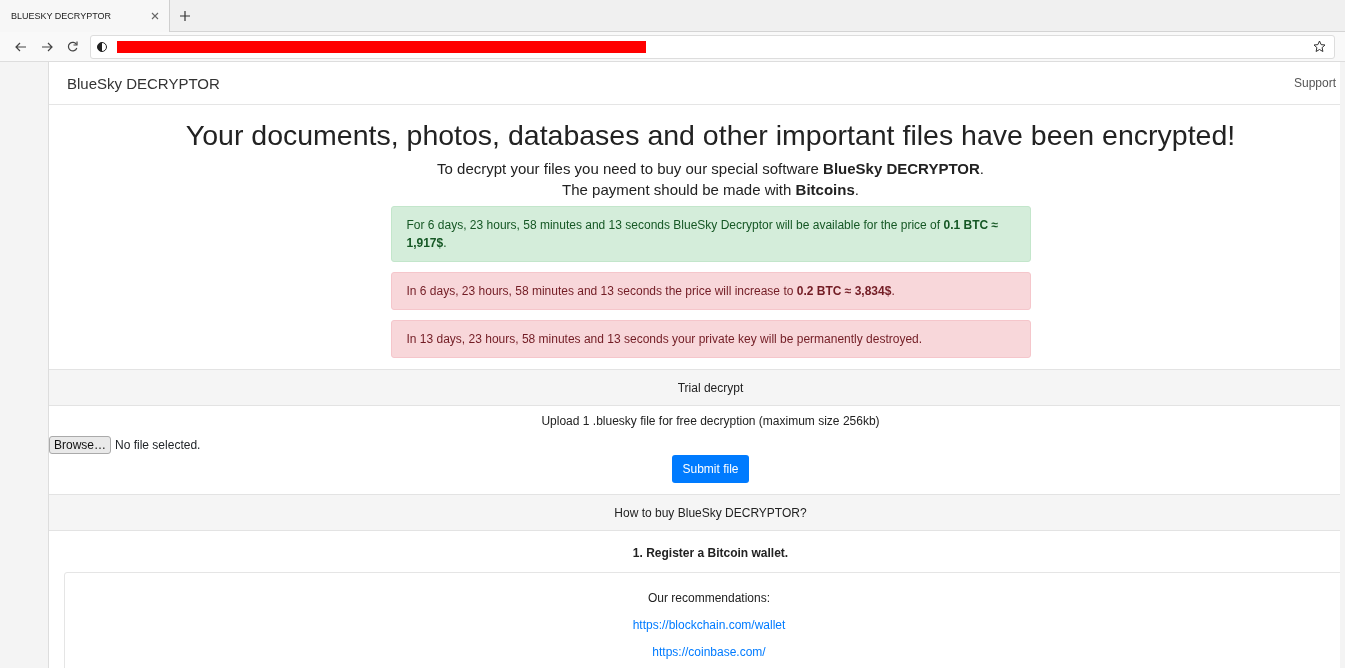  I want to click on recommendations-title: Our recommendations:, so click(709, 598).